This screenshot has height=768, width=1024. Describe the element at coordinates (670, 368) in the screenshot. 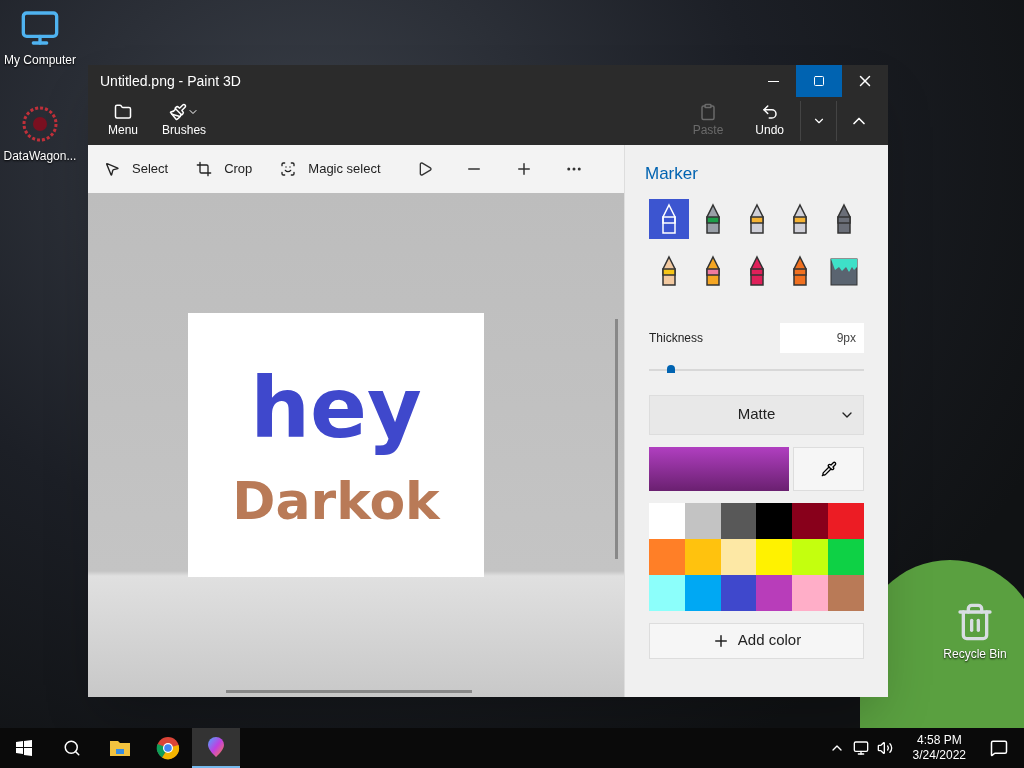

I see `slider-thumb` at that location.